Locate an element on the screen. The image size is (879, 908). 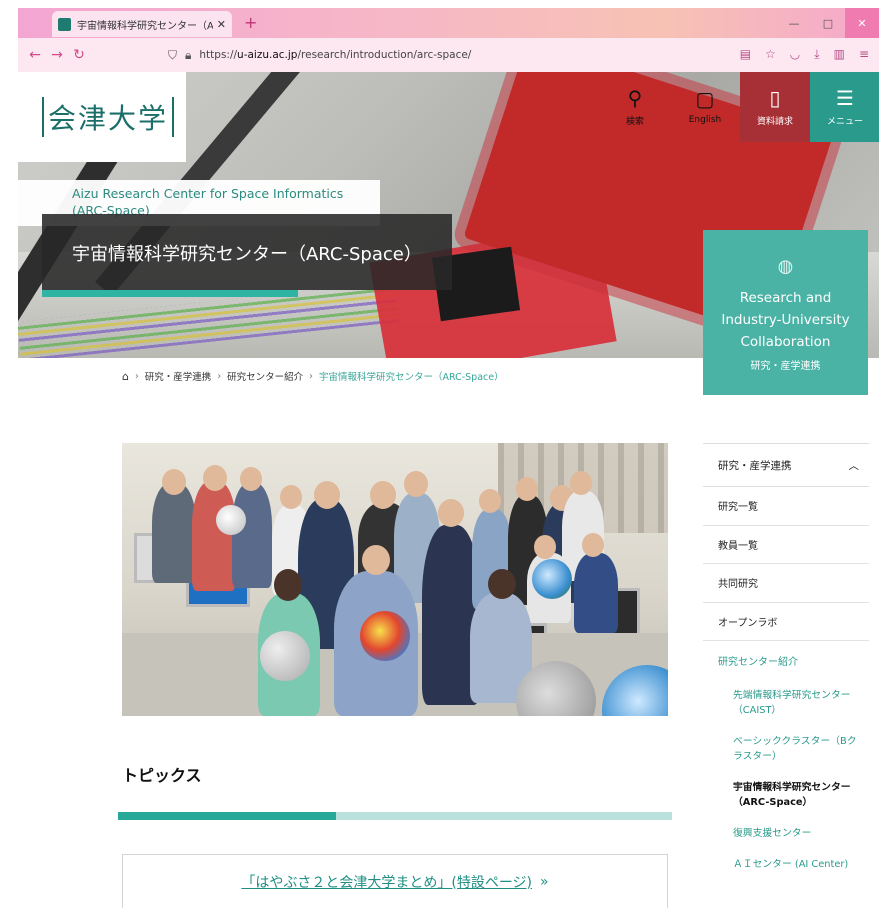
breadcrumb-item: 研究センター紹介 is located at coordinates (265, 376).